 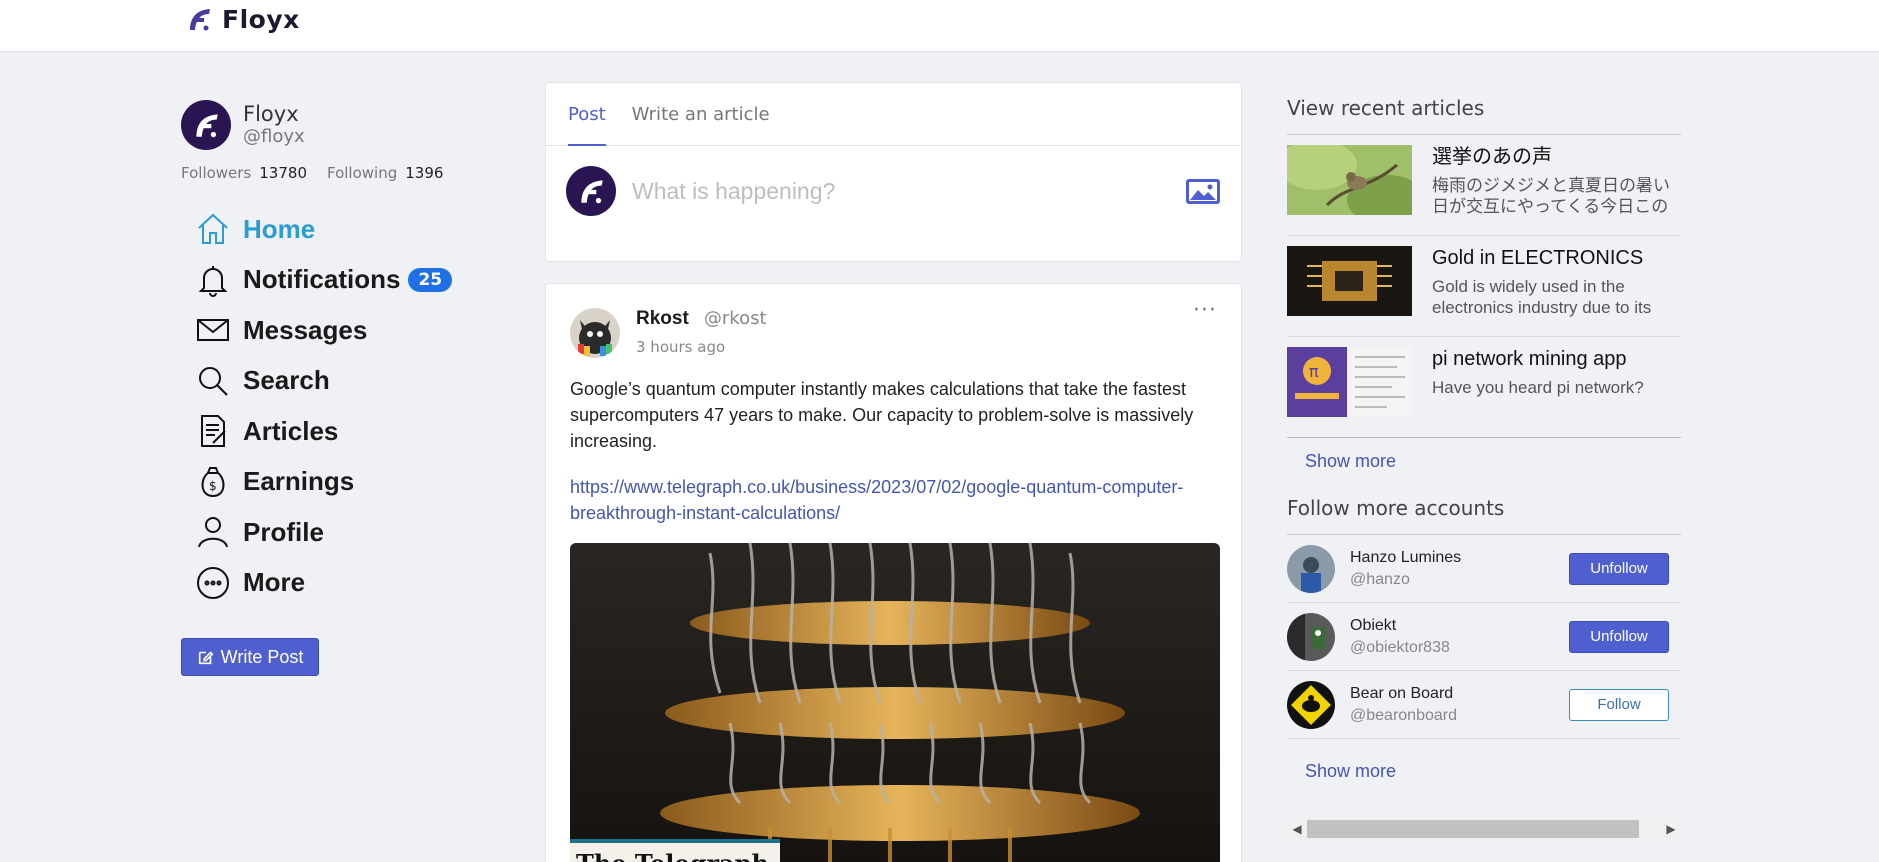 What do you see at coordinates (1484, 637) in the screenshot?
I see `account-item: Obiekt @obiektor838 Unfollow` at bounding box center [1484, 637].